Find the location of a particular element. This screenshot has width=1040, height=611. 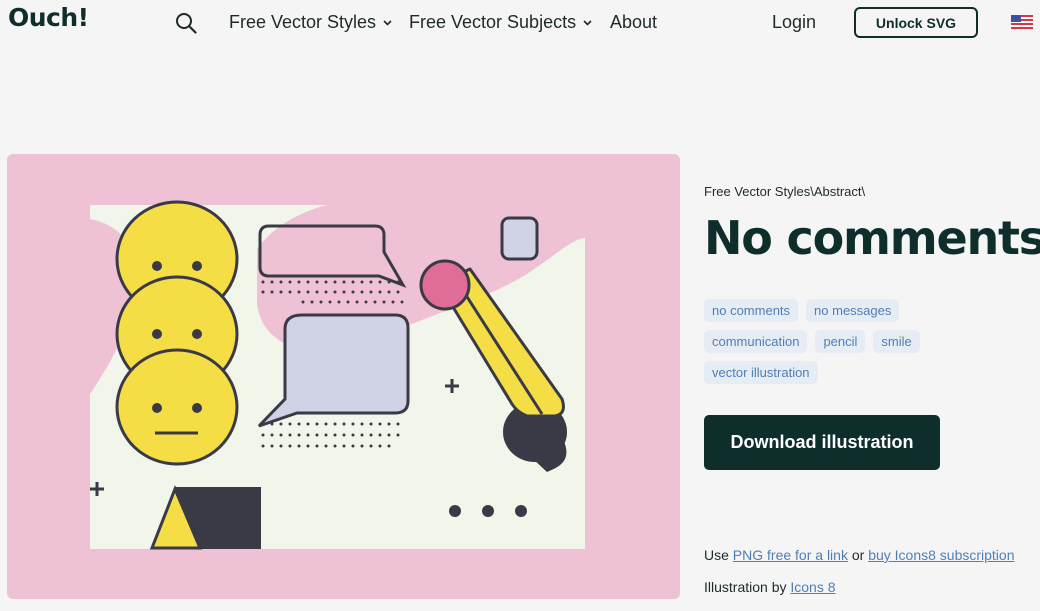

speech-bubble-outline is located at coordinates (332, 256).